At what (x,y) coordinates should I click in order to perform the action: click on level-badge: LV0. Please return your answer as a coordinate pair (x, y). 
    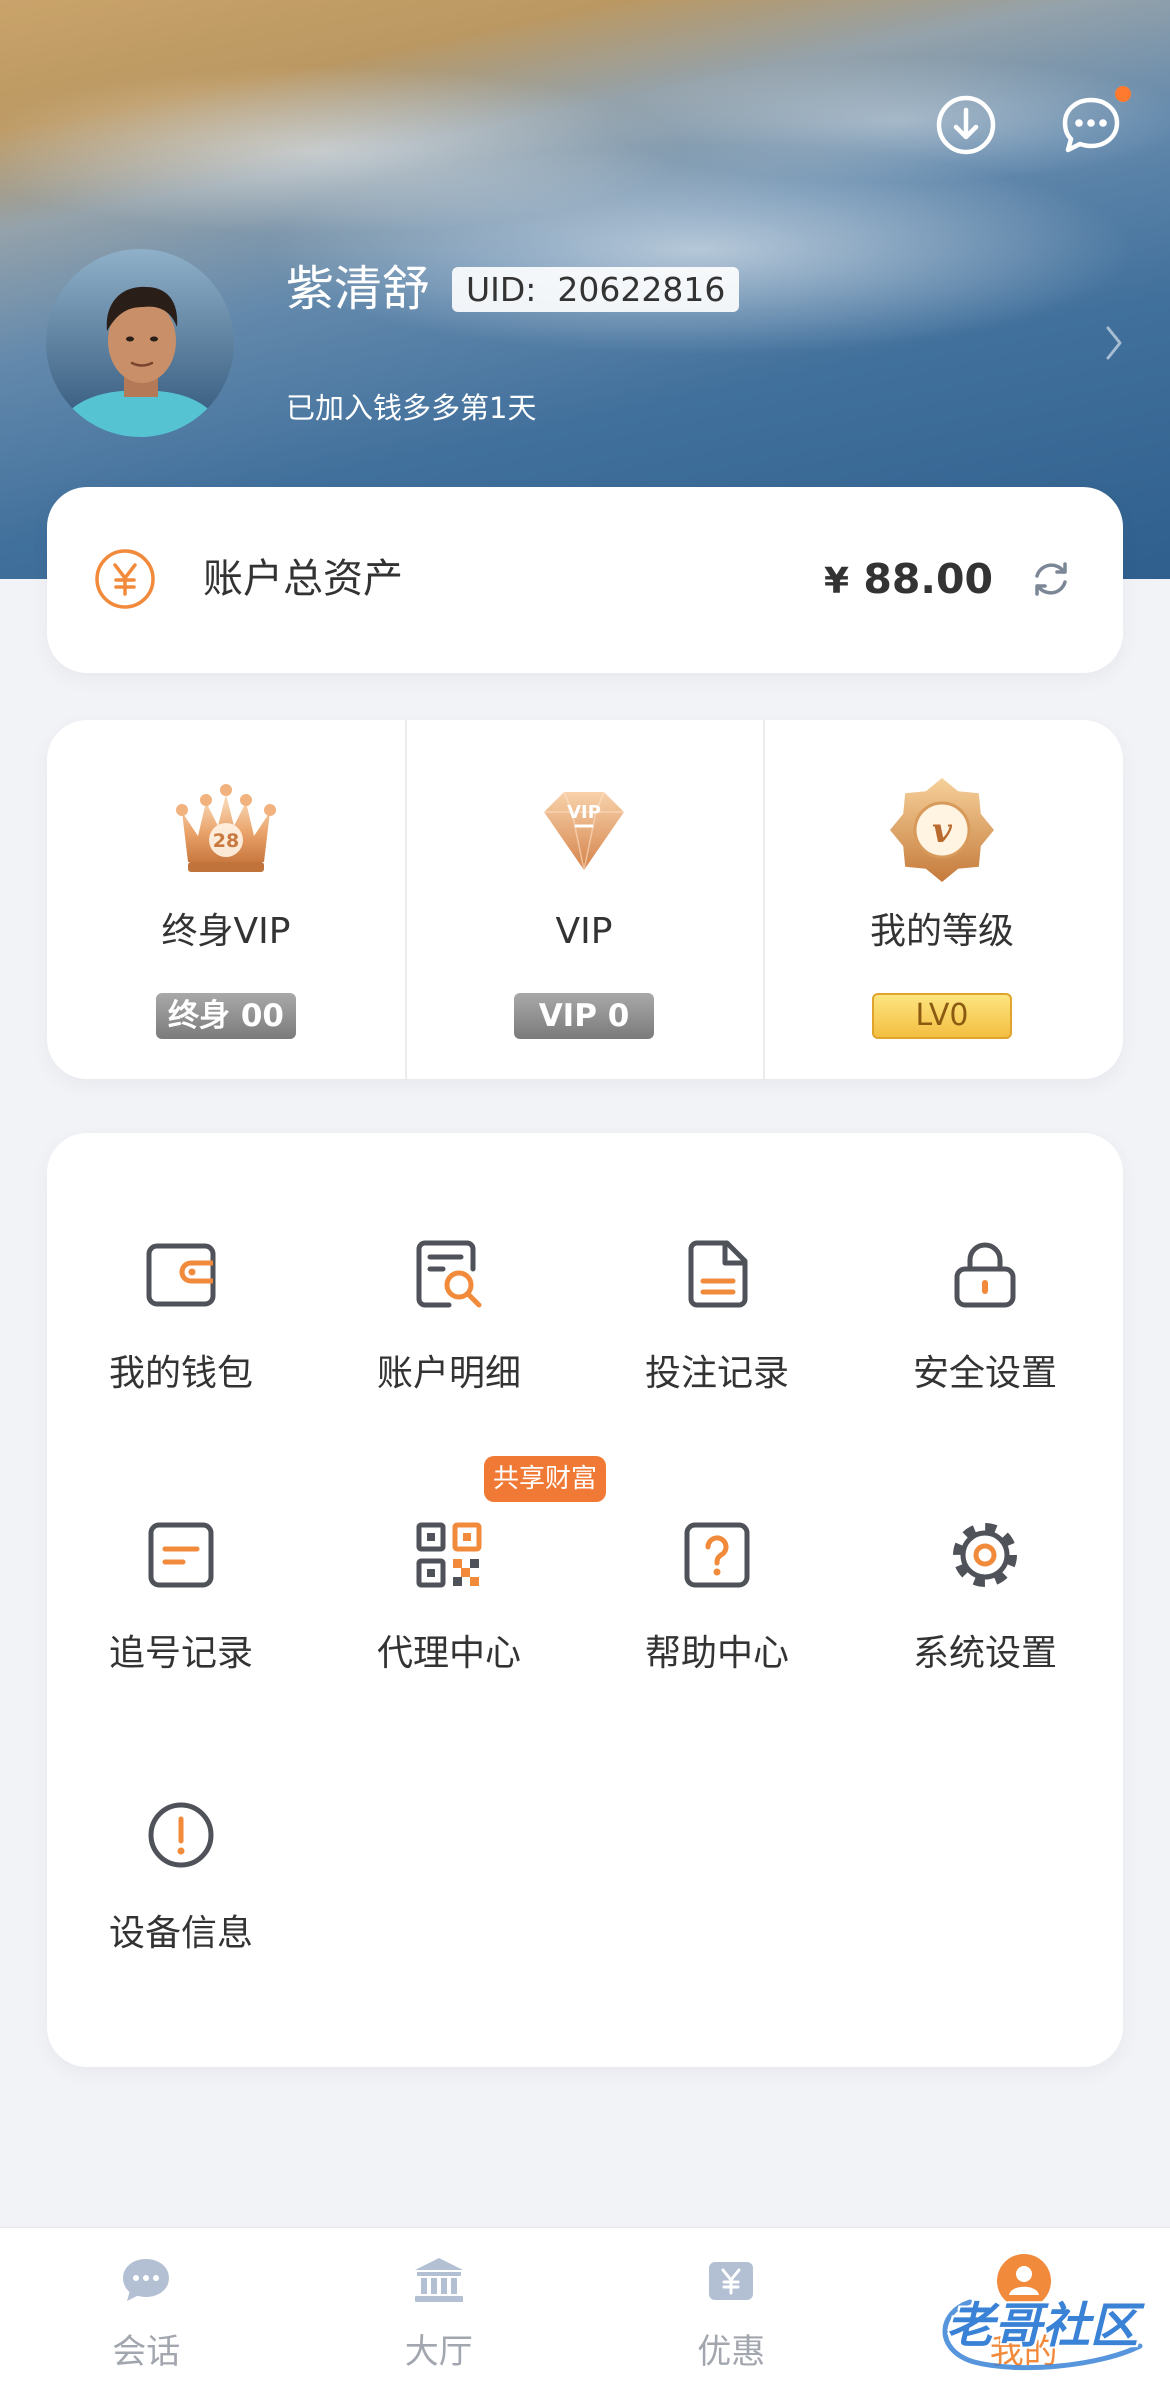
    Looking at the image, I should click on (942, 1016).